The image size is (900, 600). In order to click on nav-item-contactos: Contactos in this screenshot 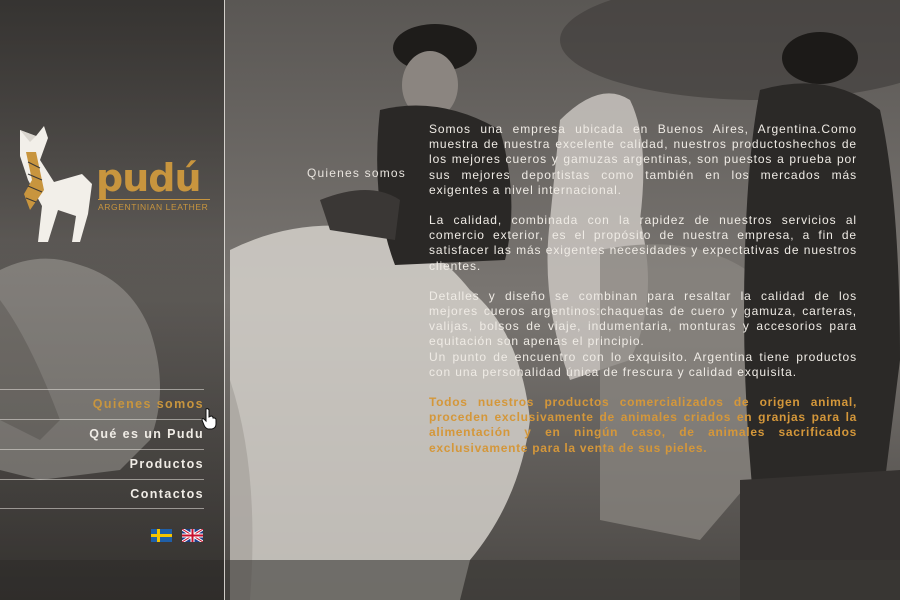, I will do `click(102, 494)`.